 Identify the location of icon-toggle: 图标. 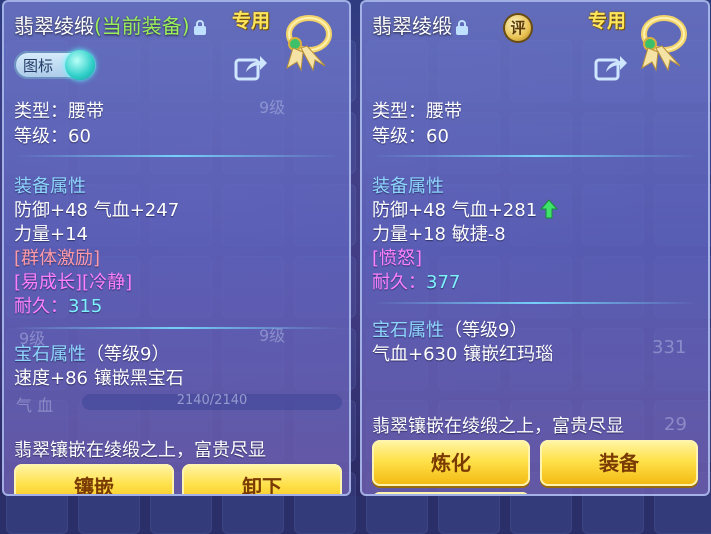
(55, 65).